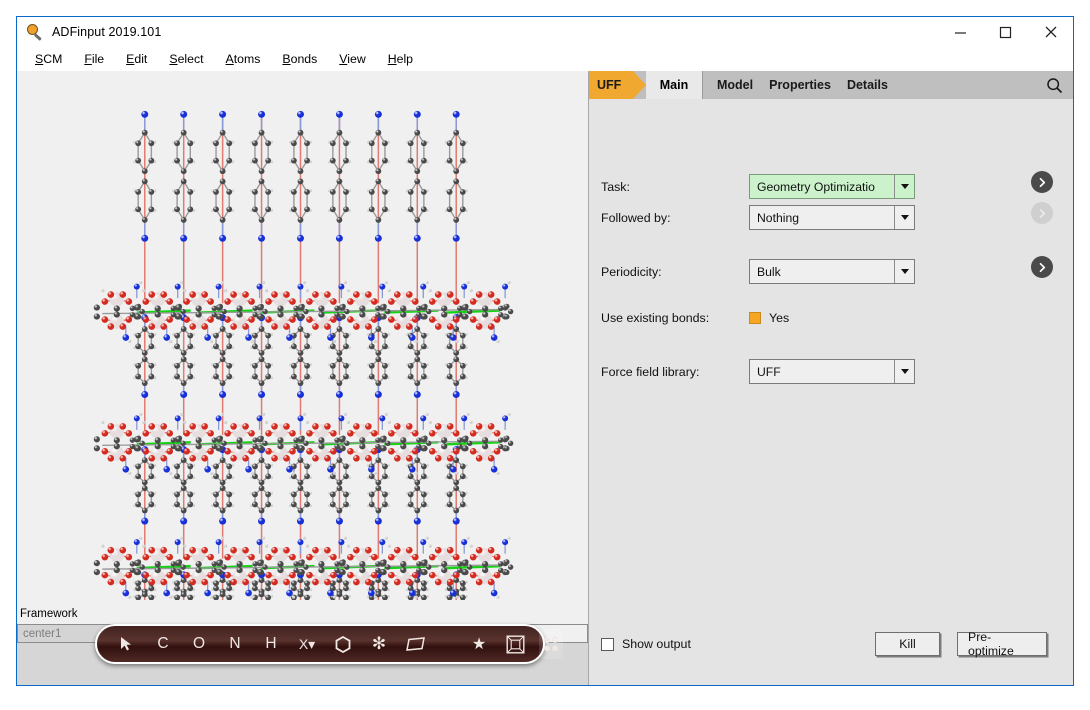 The image size is (1090, 710). What do you see at coordinates (831, 656) in the screenshot?
I see `settings-footer: Show output Kill Pre-optimize` at bounding box center [831, 656].